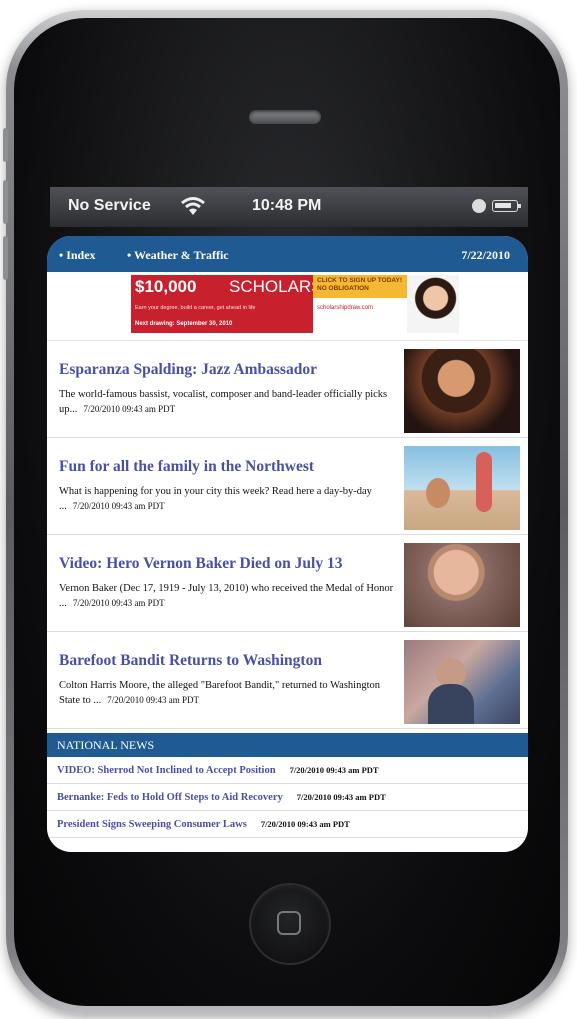 The image size is (577, 1019). Describe the element at coordinates (77, 255) in the screenshot. I see `nav-link-index: • Index` at that location.